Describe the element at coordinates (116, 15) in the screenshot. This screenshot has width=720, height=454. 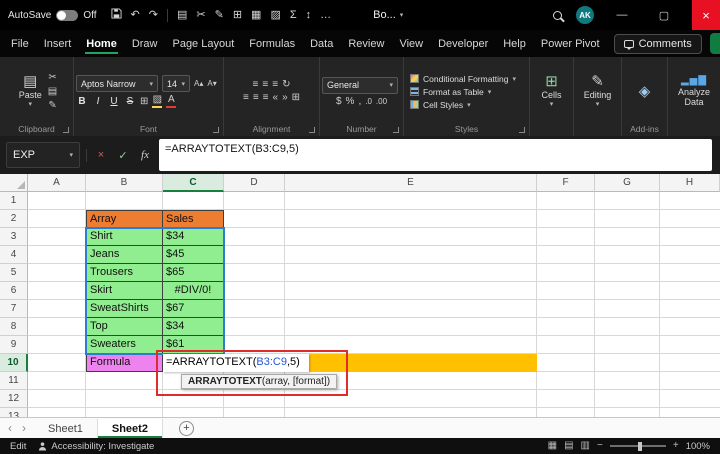
I see `save-icon` at that location.